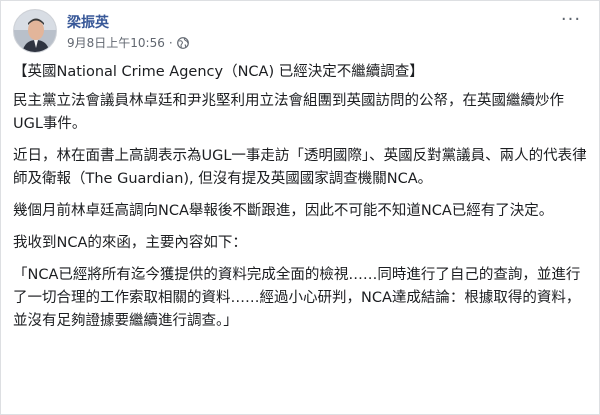  Describe the element at coordinates (182, 42) in the screenshot. I see `globe-icon` at that location.